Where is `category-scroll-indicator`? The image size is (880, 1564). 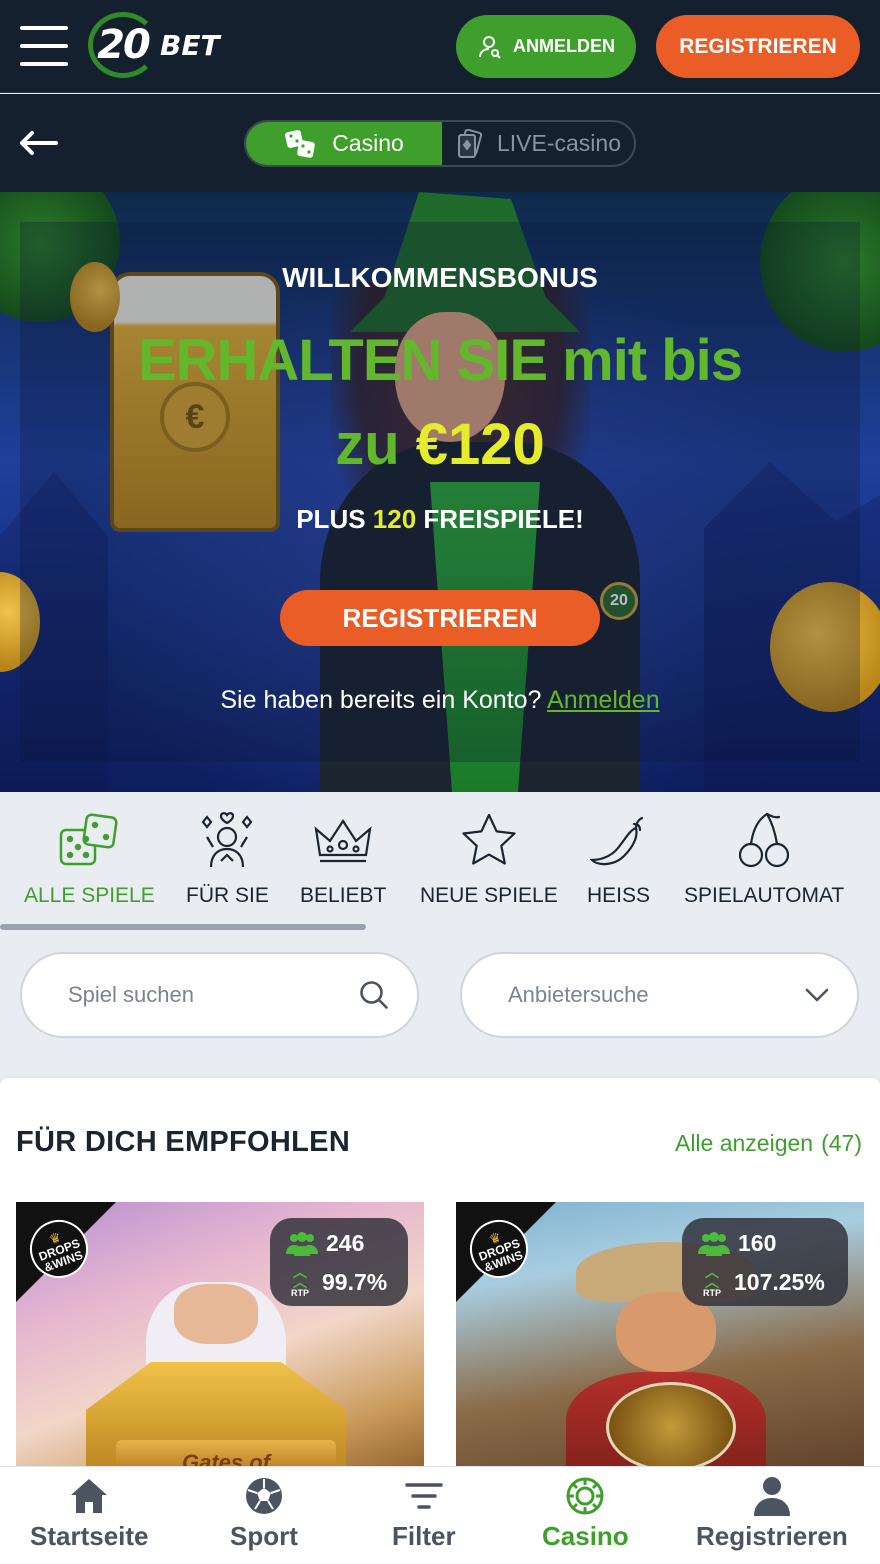 category-scroll-indicator is located at coordinates (183, 927).